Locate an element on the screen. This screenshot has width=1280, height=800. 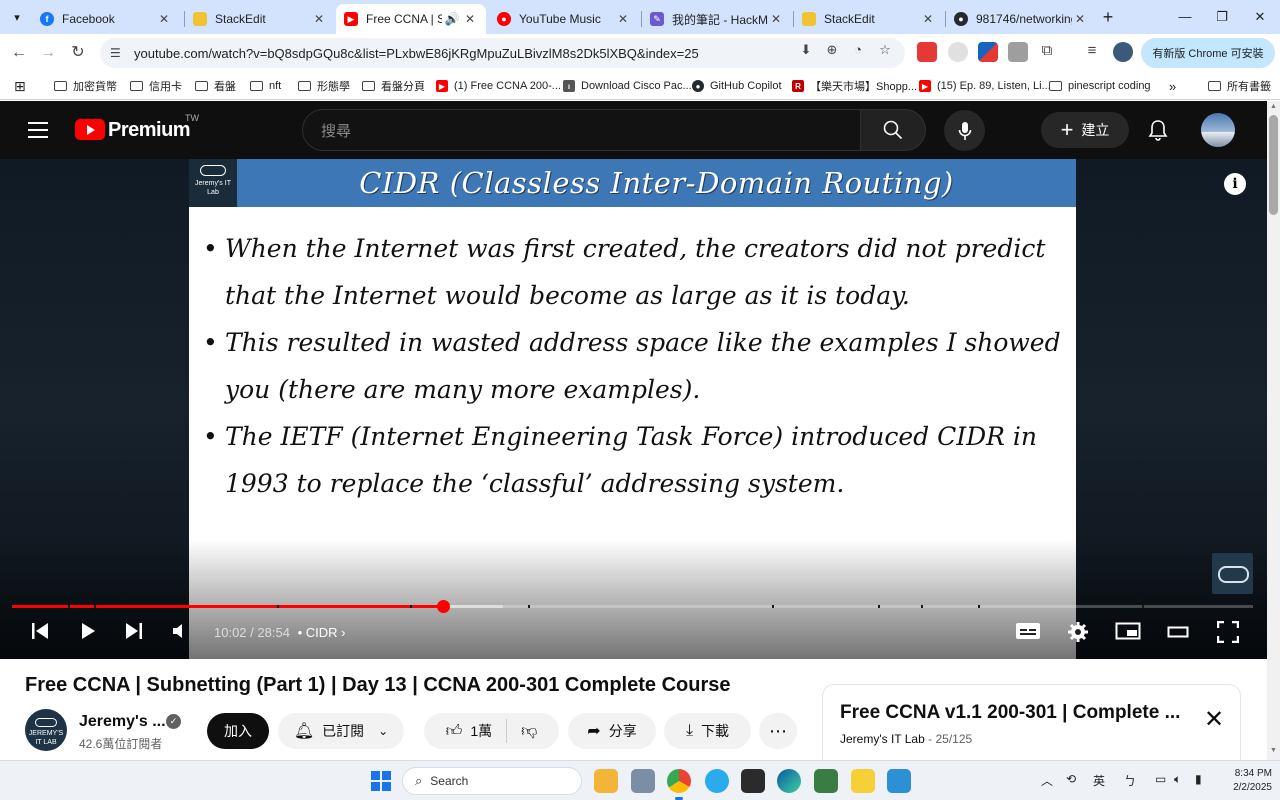
miniplayer-button is located at coordinates (1128, 634).